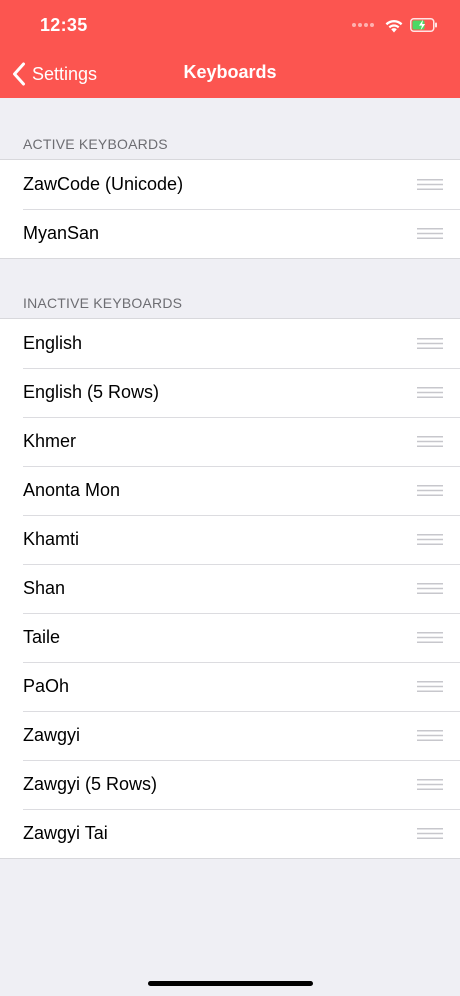 The image size is (460, 996). I want to click on status-icons, so click(395, 25).